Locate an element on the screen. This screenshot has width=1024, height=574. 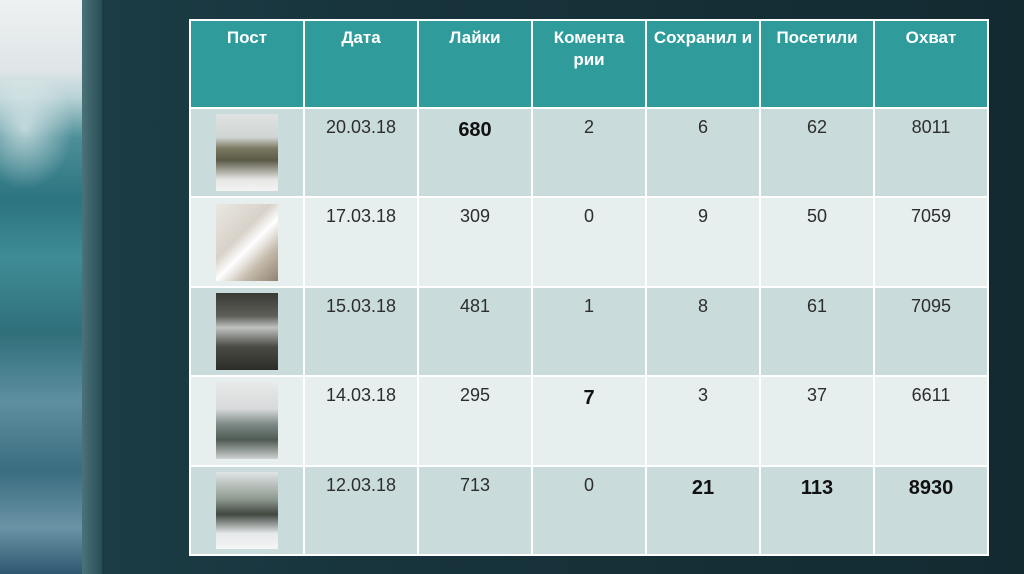
header-comments: Комента рии is located at coordinates (589, 64).